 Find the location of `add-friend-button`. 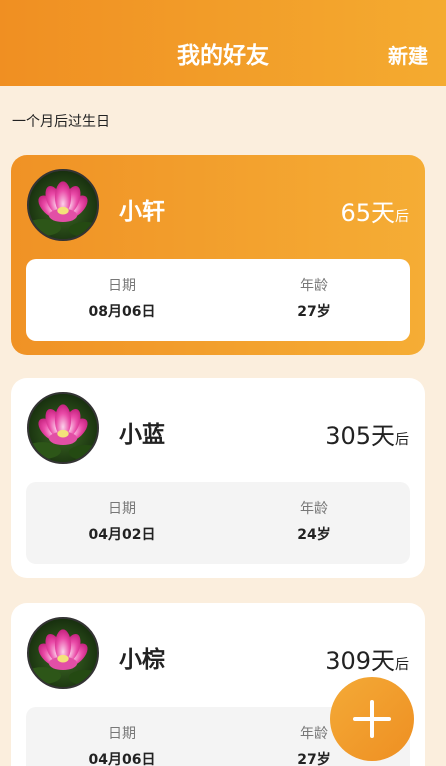

add-friend-button is located at coordinates (372, 719).